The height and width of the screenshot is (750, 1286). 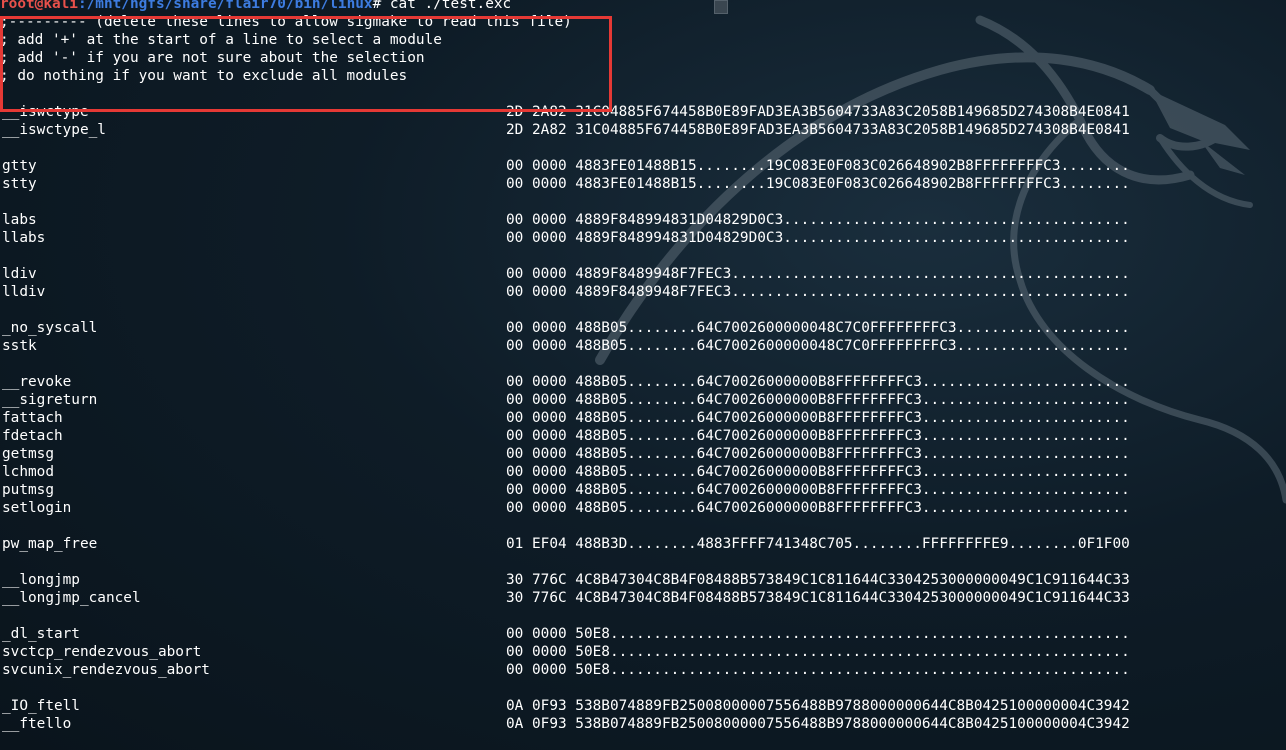 I want to click on module-name: fdetach, so click(x=32, y=436).